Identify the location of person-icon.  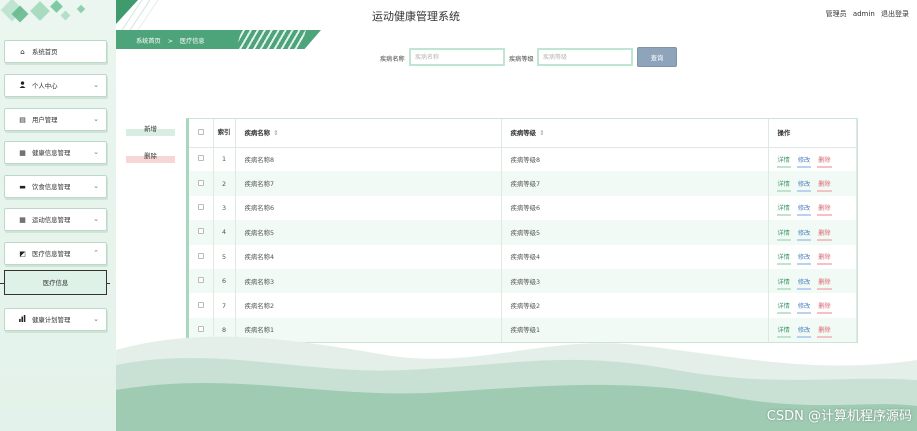
(22, 85).